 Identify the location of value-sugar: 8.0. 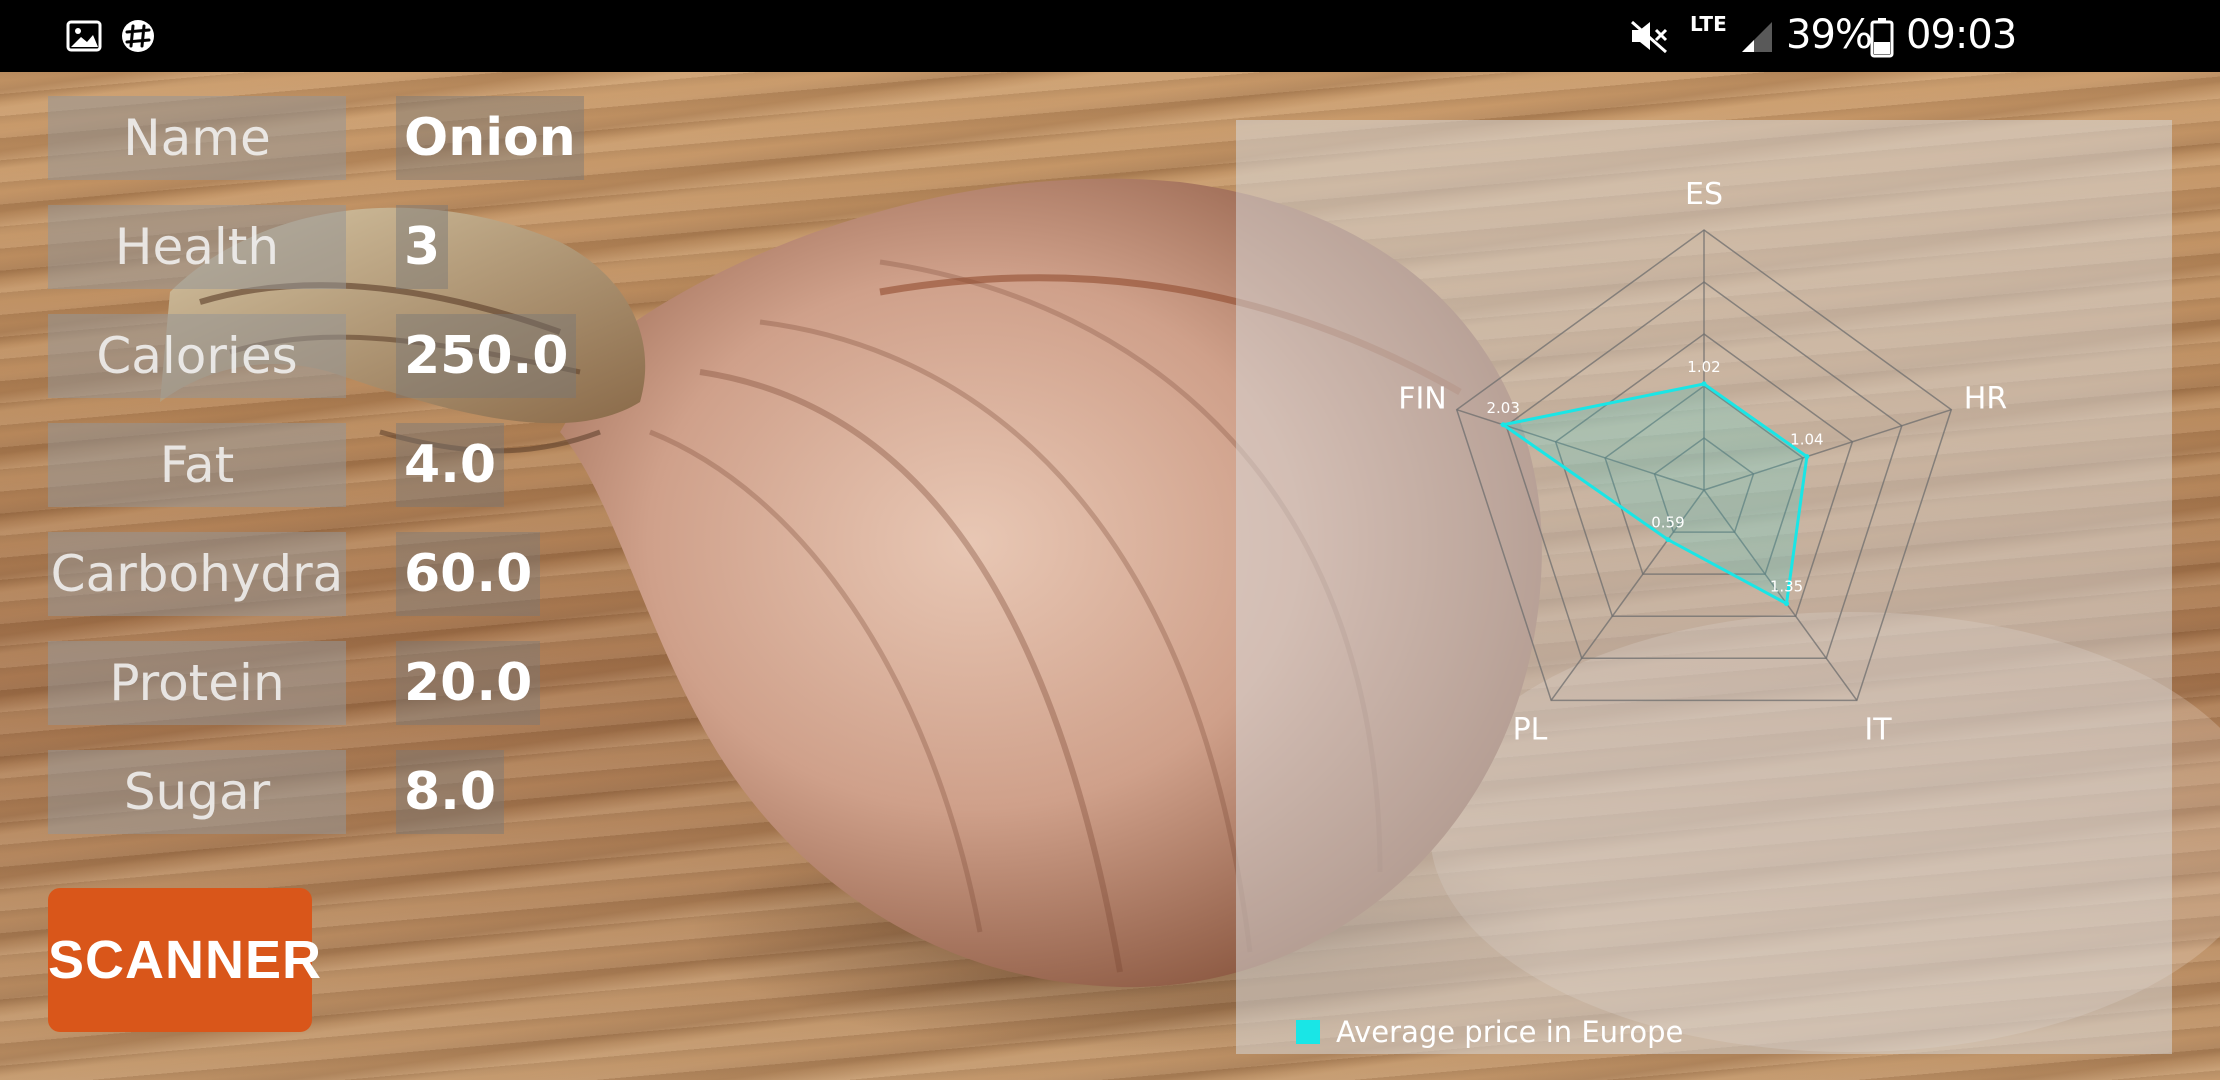
(450, 792).